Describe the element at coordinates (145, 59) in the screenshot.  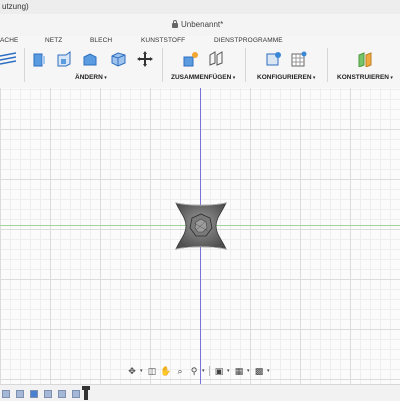
I see `move-icon` at that location.